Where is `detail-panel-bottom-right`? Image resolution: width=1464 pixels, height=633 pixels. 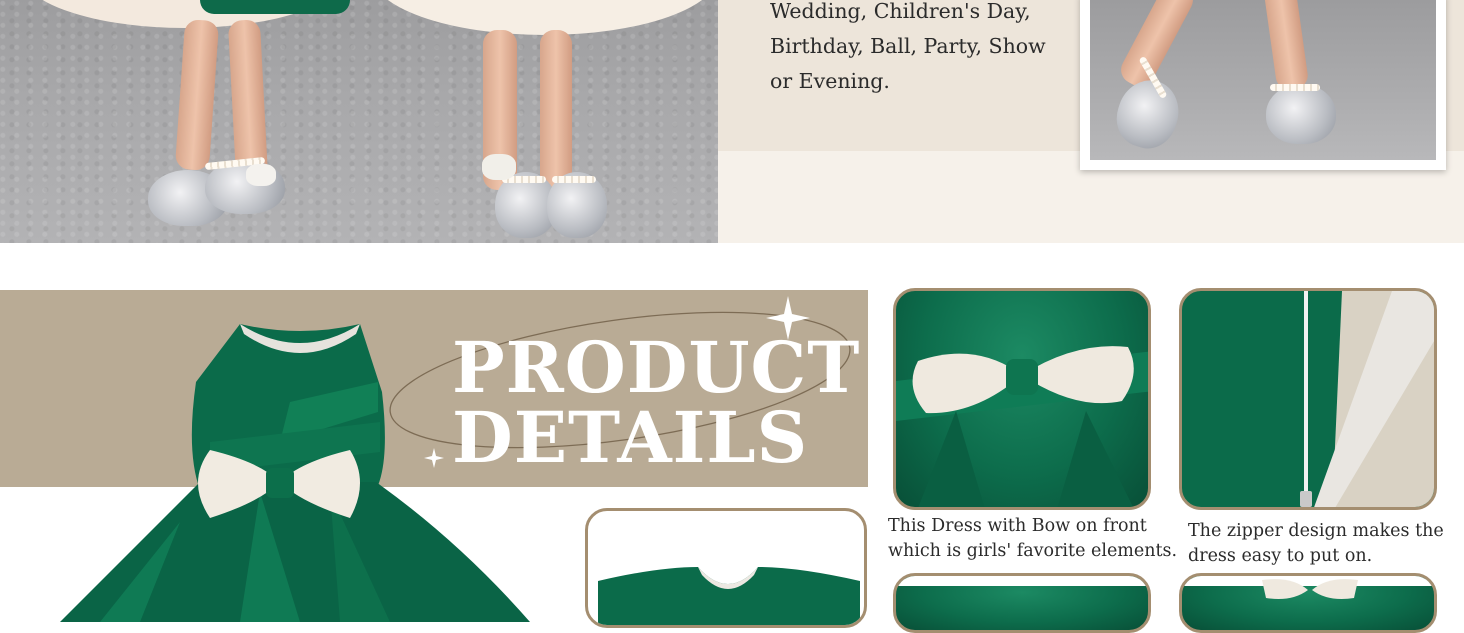 detail-panel-bottom-right is located at coordinates (1308, 603).